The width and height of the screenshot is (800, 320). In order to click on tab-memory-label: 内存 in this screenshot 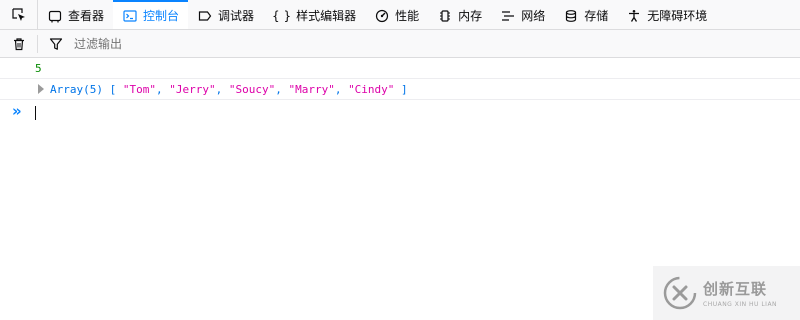, I will do `click(470, 16)`.